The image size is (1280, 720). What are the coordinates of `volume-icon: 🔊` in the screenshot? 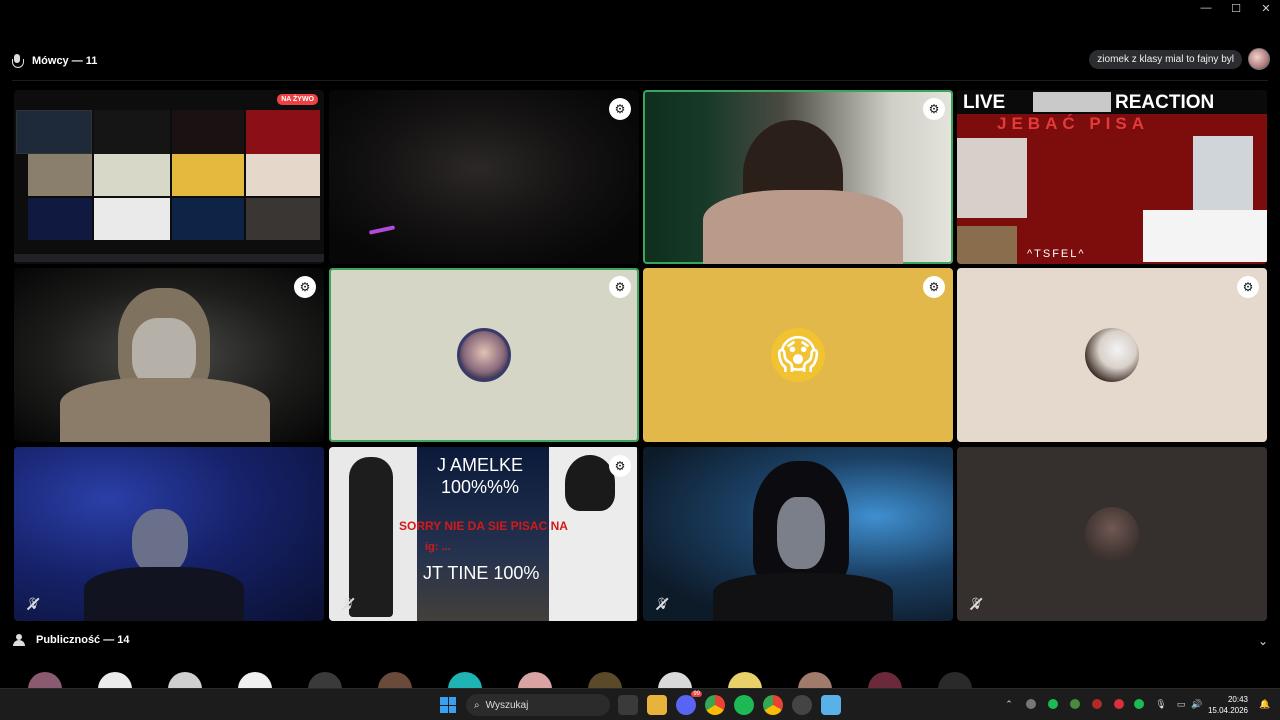 It's located at (1196, 704).